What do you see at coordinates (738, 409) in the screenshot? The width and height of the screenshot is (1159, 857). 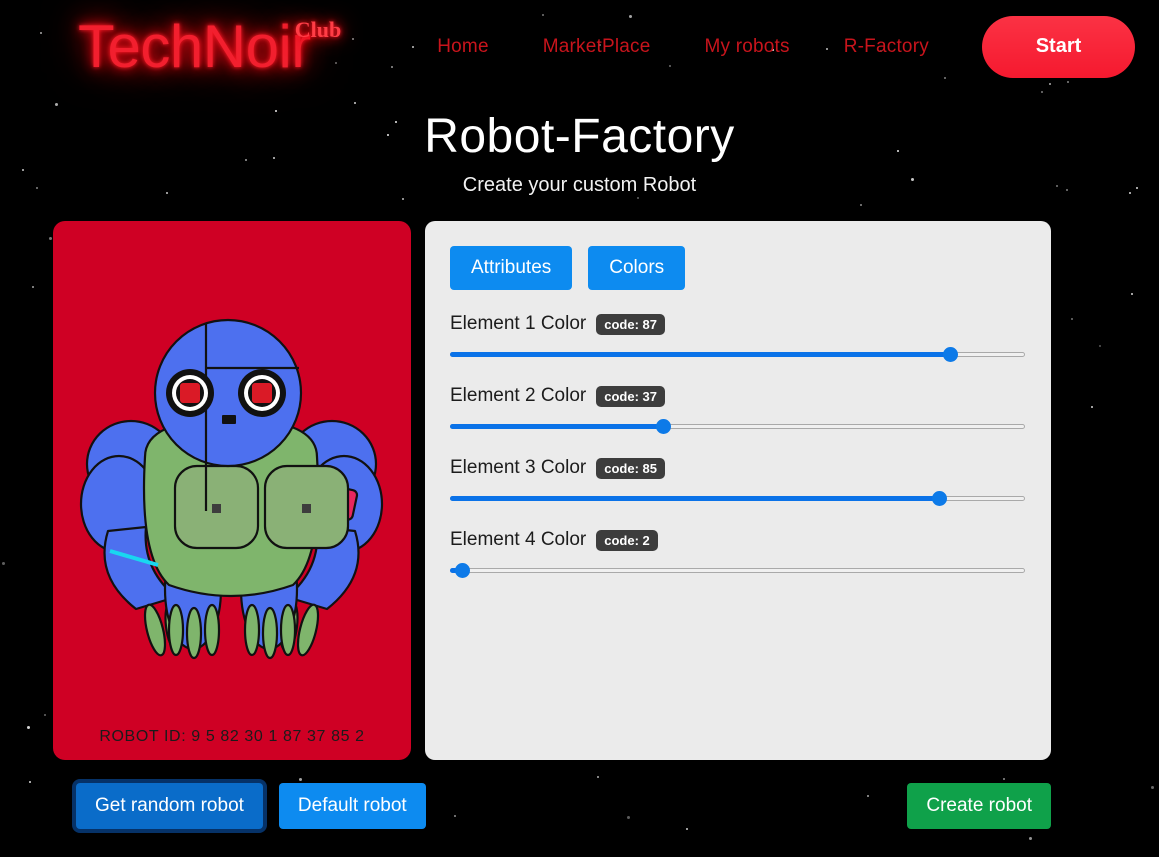 I see `slider-group-element-2: Element 2 Color code: 37` at bounding box center [738, 409].